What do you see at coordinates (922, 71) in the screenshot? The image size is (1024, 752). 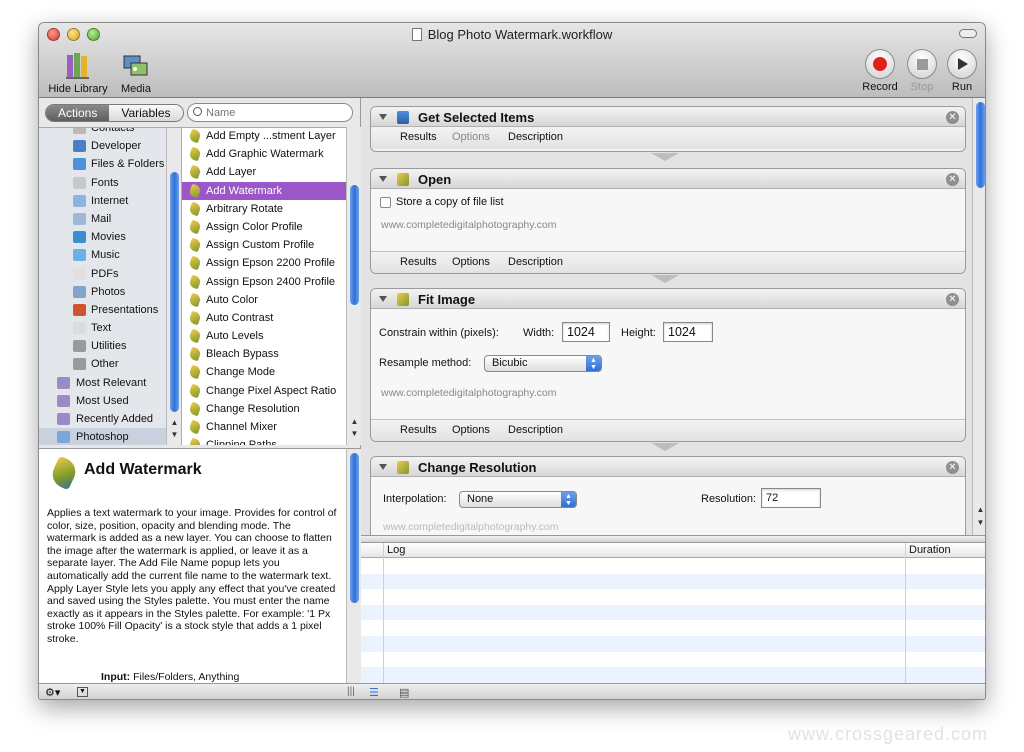 I see `stop-button: Stop` at bounding box center [922, 71].